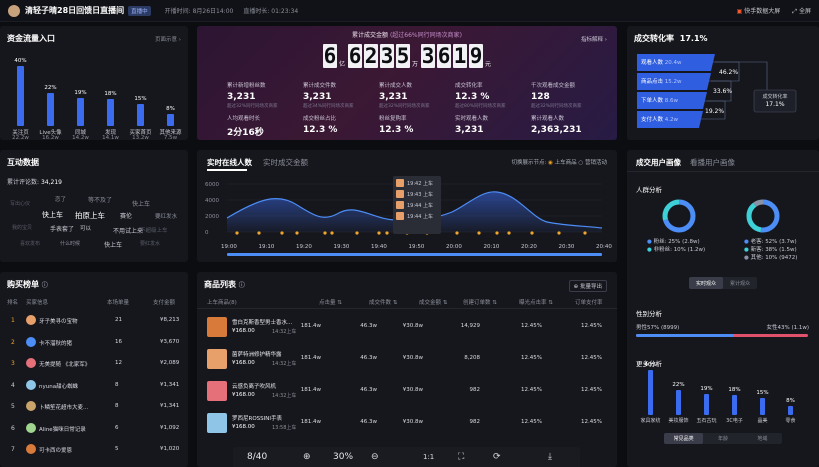  I want to click on buyer-rank: 1, so click(13, 320).